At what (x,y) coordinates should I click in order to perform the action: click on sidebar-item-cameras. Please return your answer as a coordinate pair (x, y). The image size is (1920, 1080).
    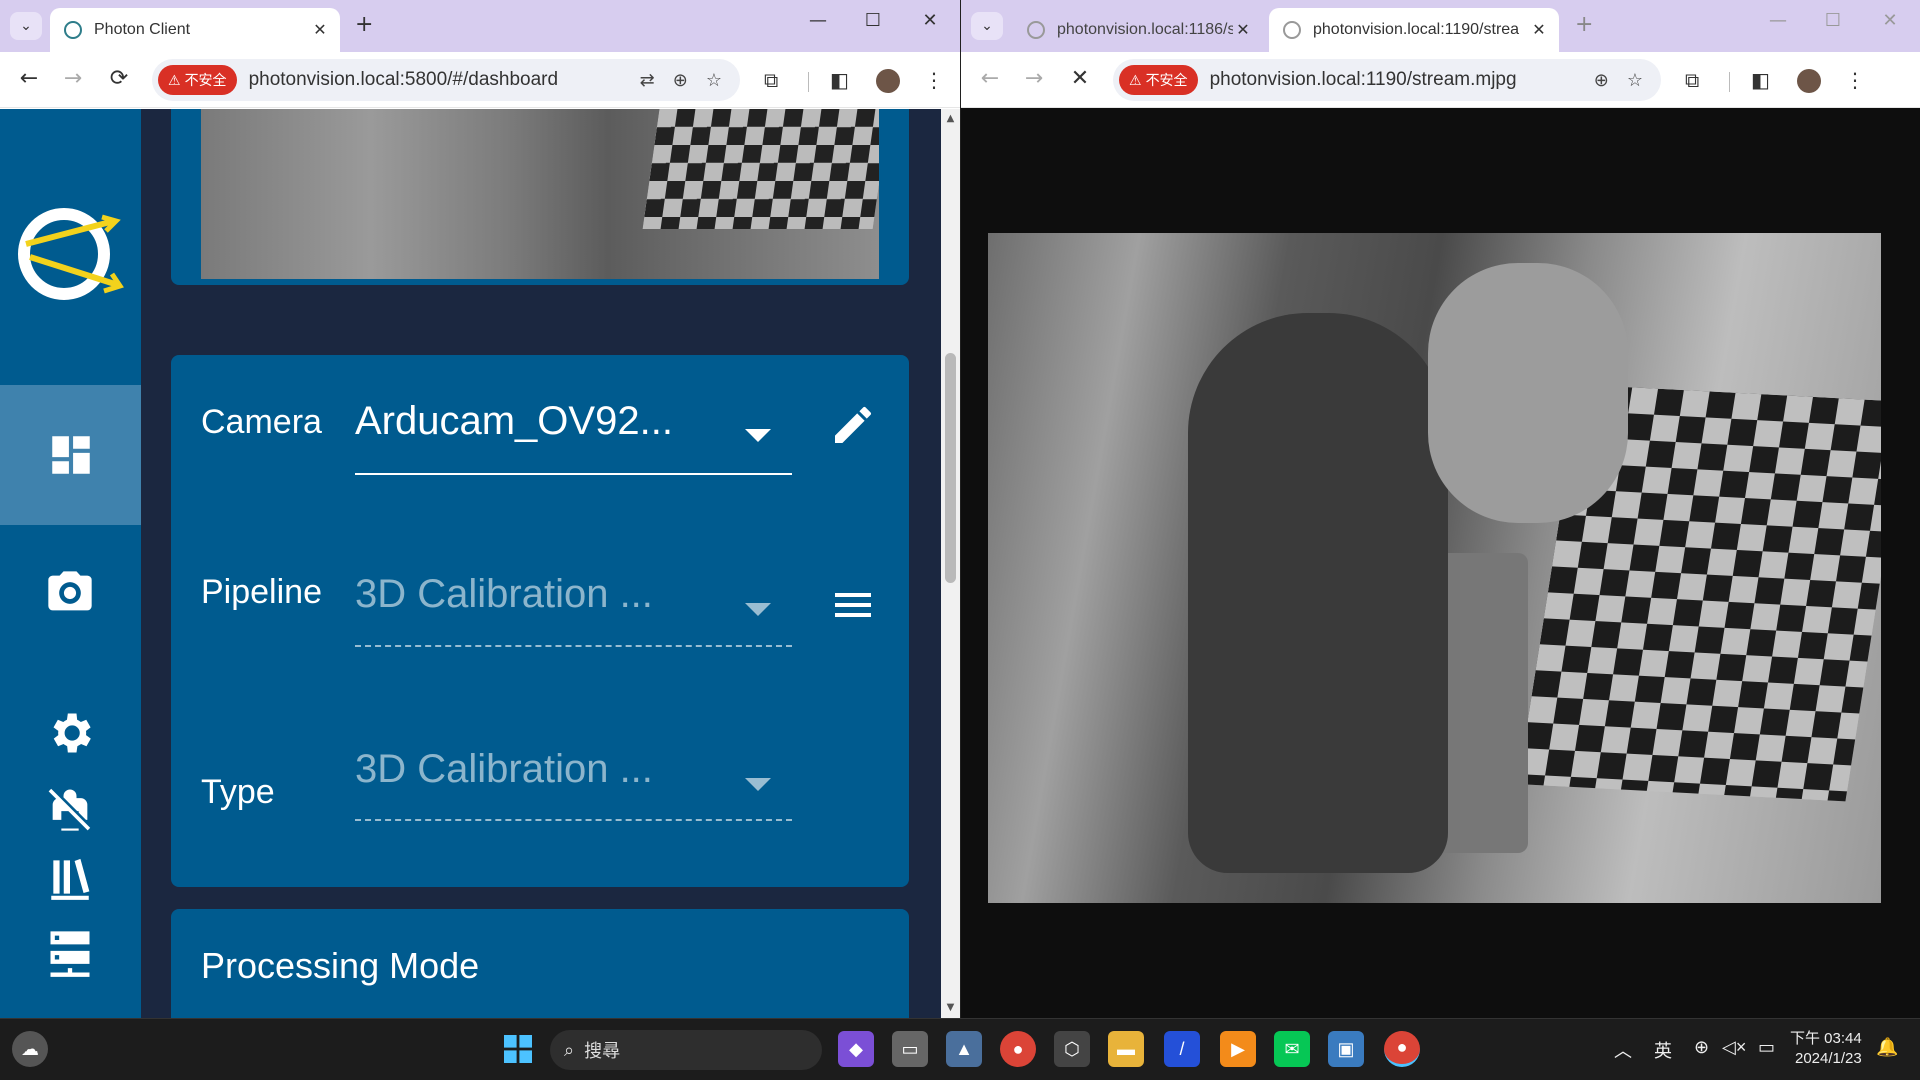
    Looking at the image, I should click on (70, 593).